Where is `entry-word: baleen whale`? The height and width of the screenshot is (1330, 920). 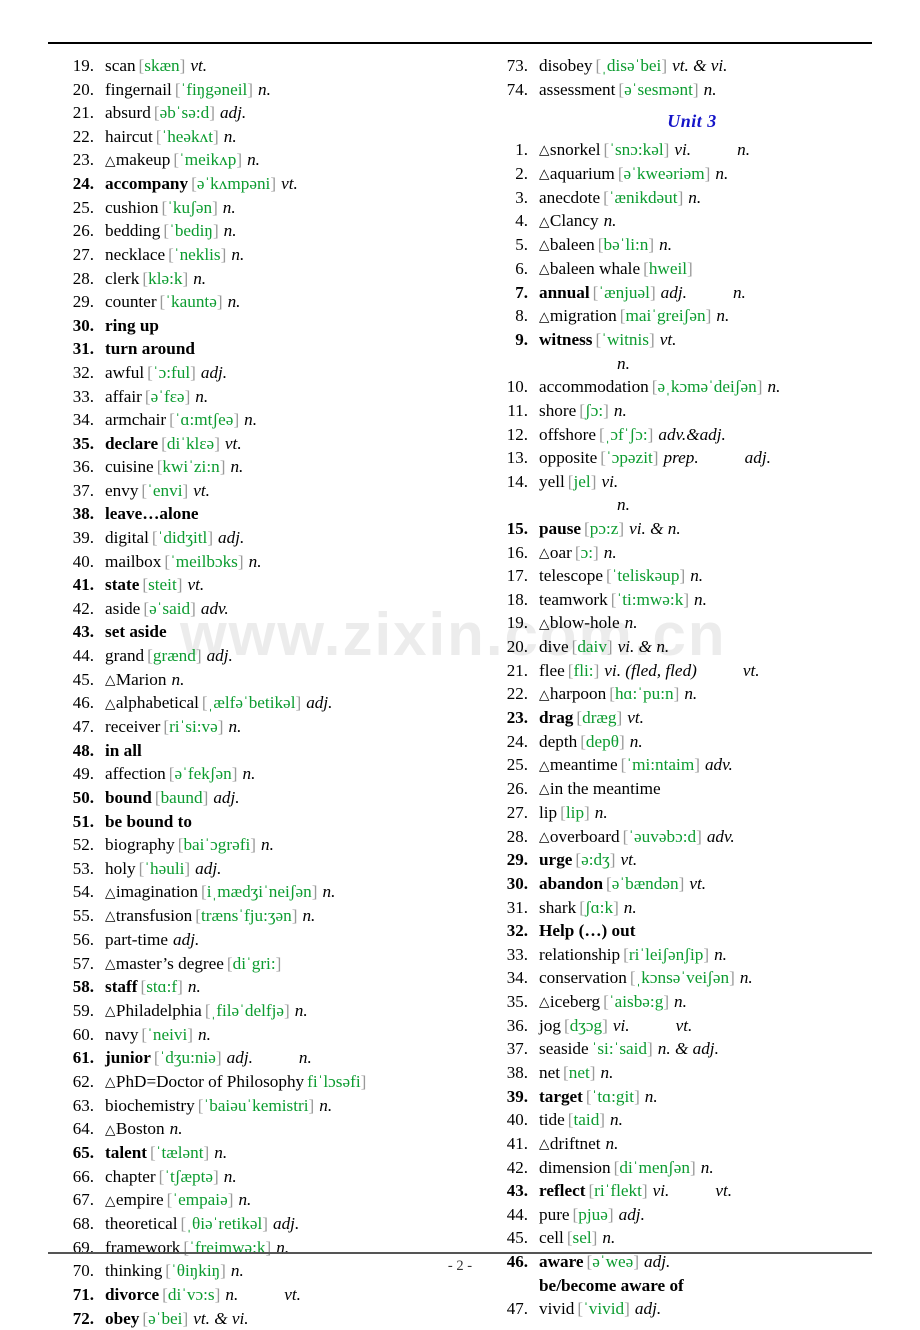 entry-word: baleen whale is located at coordinates (595, 268).